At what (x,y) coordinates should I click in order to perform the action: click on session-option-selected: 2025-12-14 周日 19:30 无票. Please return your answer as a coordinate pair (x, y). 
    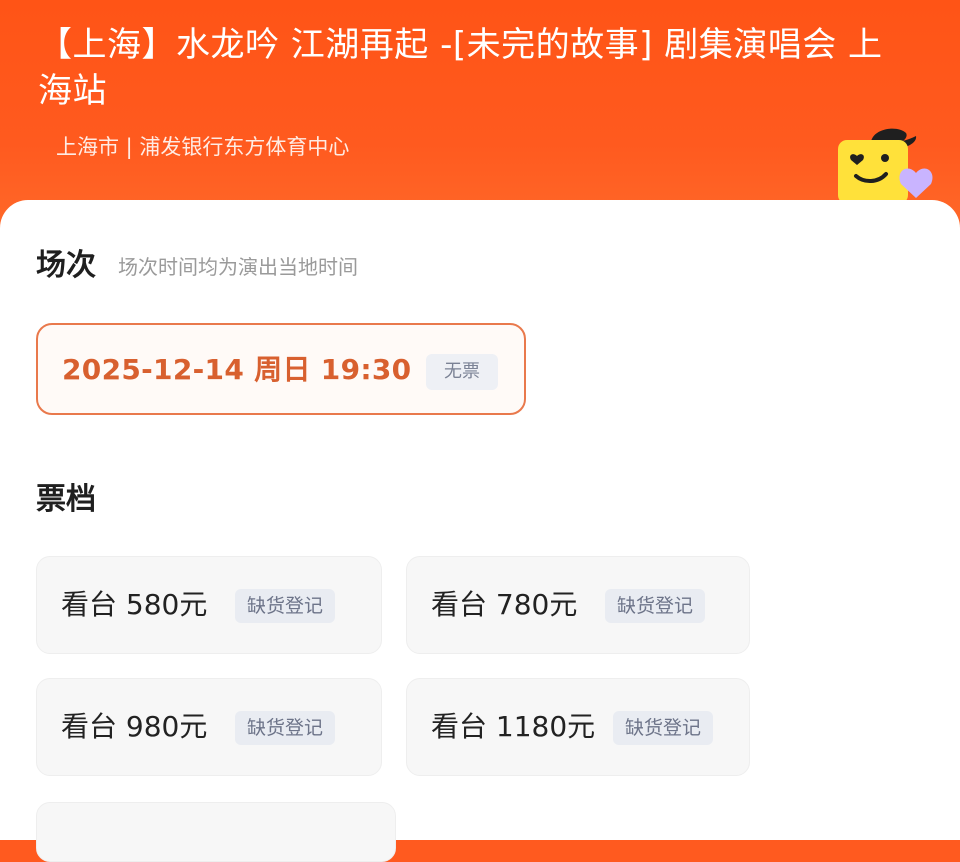
    Looking at the image, I should click on (281, 369).